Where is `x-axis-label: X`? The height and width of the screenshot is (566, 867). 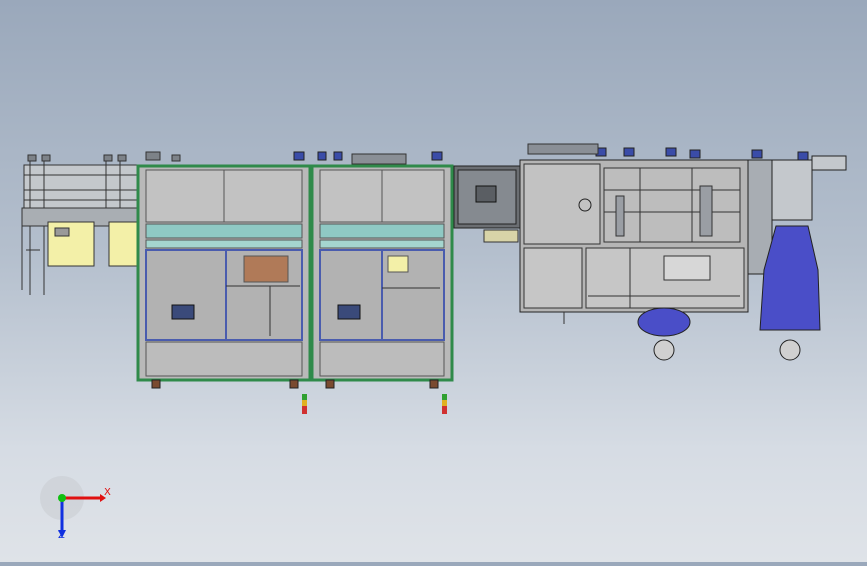 x-axis-label: X is located at coordinates (107, 492).